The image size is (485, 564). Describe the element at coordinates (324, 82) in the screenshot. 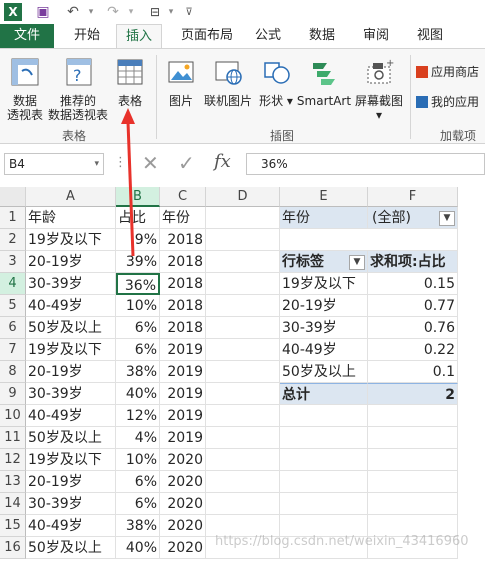

I see `smartart-button: SmartArt` at that location.